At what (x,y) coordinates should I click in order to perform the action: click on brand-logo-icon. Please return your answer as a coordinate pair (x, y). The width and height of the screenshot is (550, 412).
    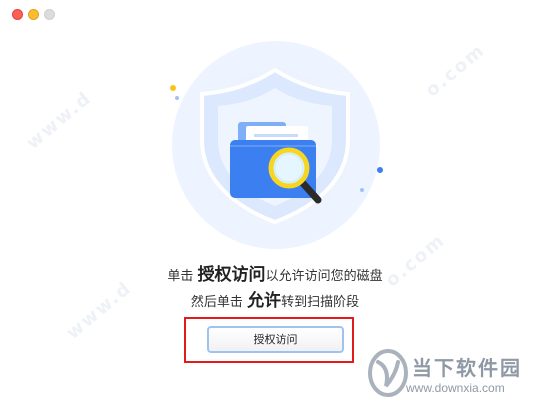
    Looking at the image, I should click on (388, 373).